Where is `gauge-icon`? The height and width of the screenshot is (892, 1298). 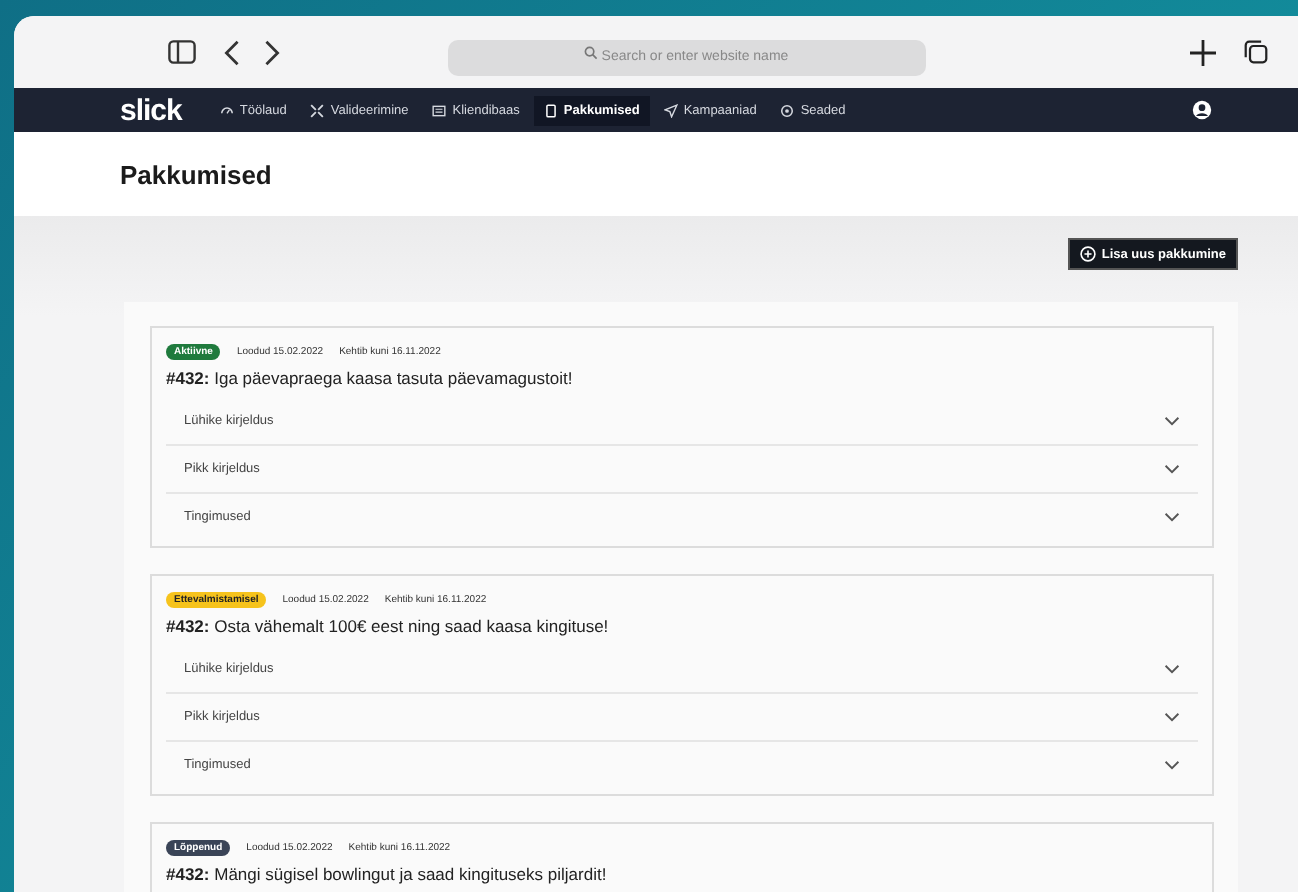 gauge-icon is located at coordinates (226, 110).